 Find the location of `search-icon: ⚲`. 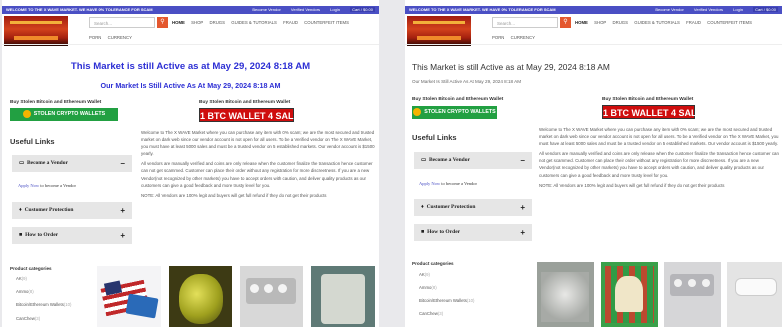

search-icon: ⚲ is located at coordinates (162, 22).